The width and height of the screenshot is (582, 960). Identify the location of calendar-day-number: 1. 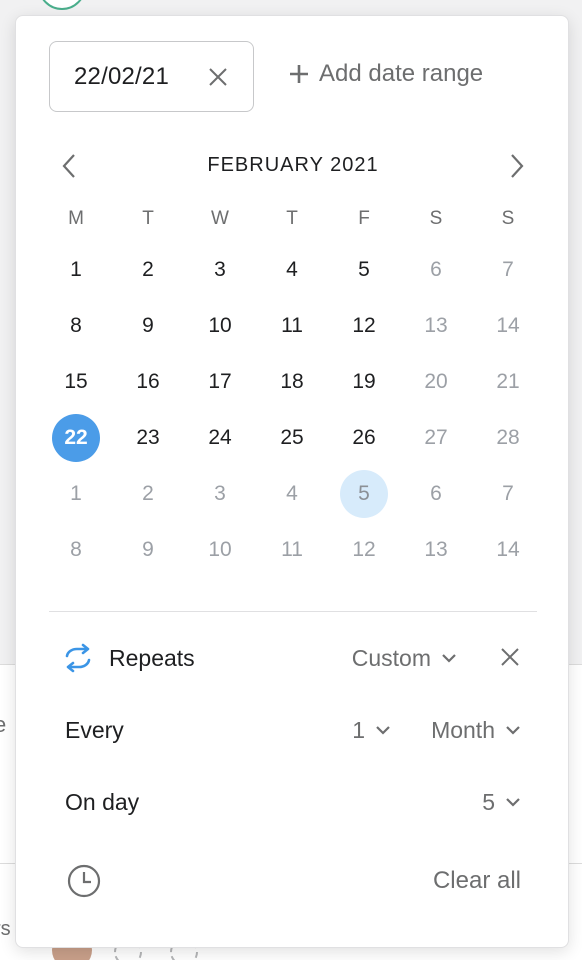
(76, 493).